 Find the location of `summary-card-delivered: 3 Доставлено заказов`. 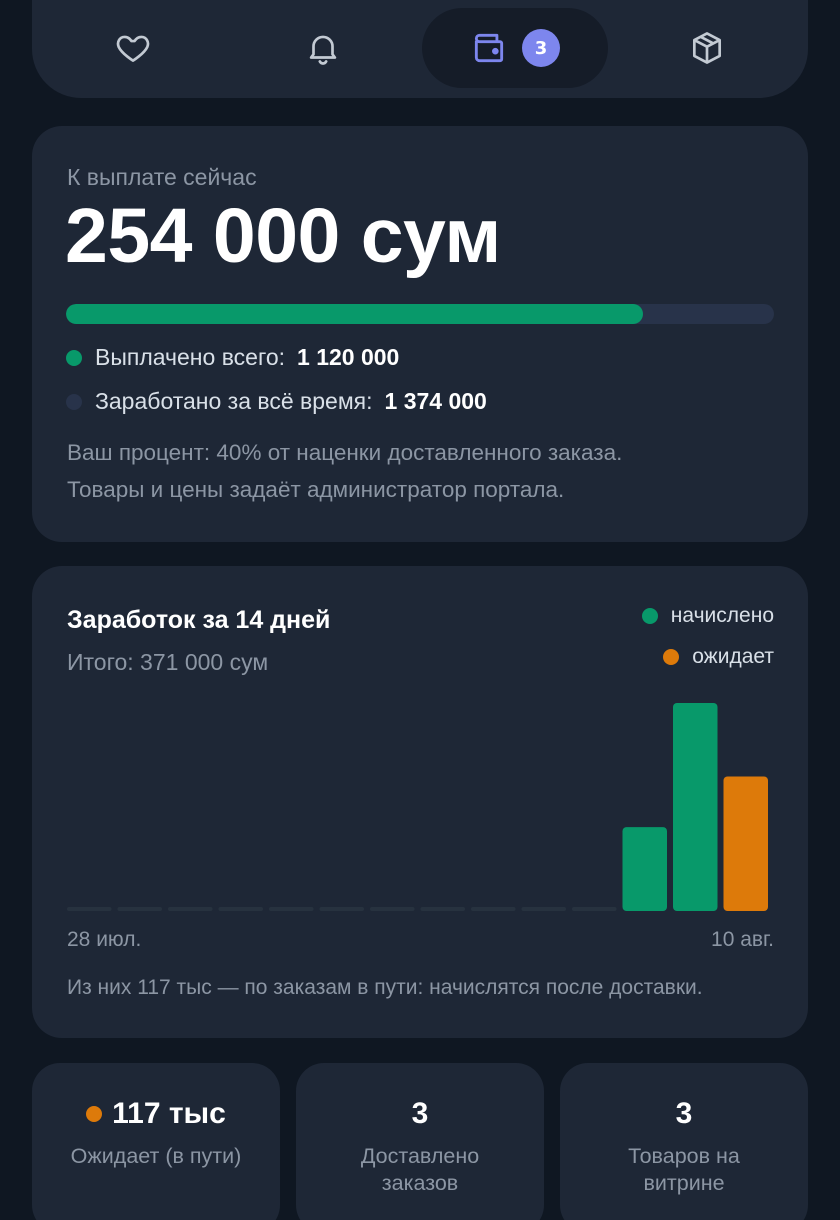

summary-card-delivered: 3 Доставлено заказов is located at coordinates (420, 1141).